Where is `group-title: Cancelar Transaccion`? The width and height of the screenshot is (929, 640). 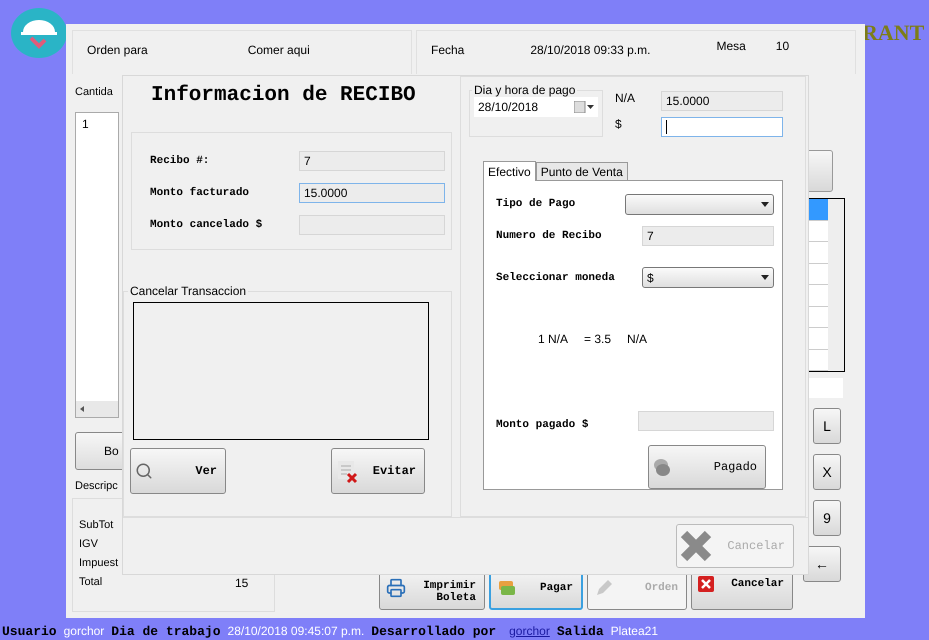
group-title: Cancelar Transaccion is located at coordinates (188, 291).